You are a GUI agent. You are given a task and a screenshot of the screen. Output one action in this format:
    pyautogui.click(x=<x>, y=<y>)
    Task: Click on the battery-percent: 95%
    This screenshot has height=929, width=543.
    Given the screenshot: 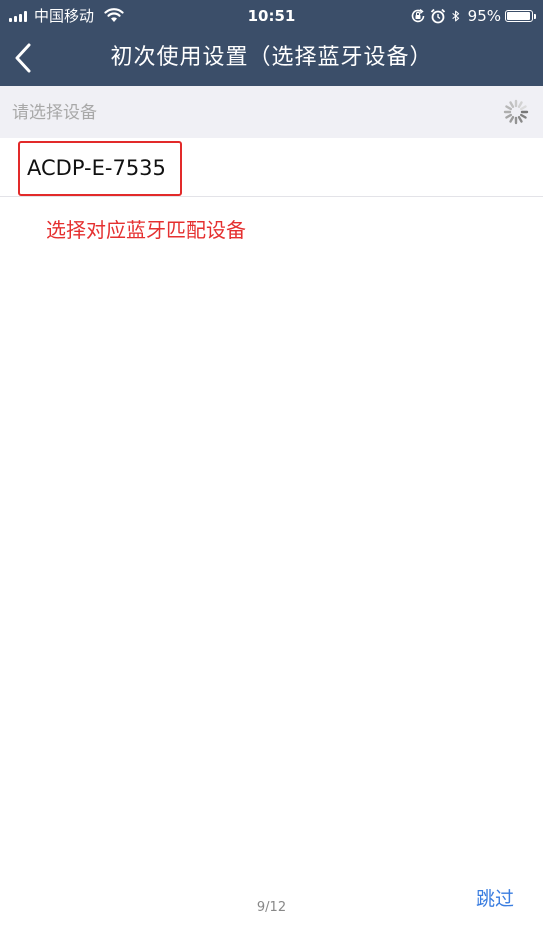 What is the action you would take?
    pyautogui.click(x=484, y=16)
    